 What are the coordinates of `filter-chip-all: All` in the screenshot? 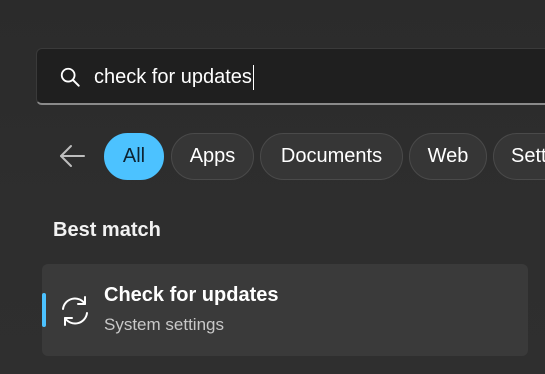 It's located at (134, 156).